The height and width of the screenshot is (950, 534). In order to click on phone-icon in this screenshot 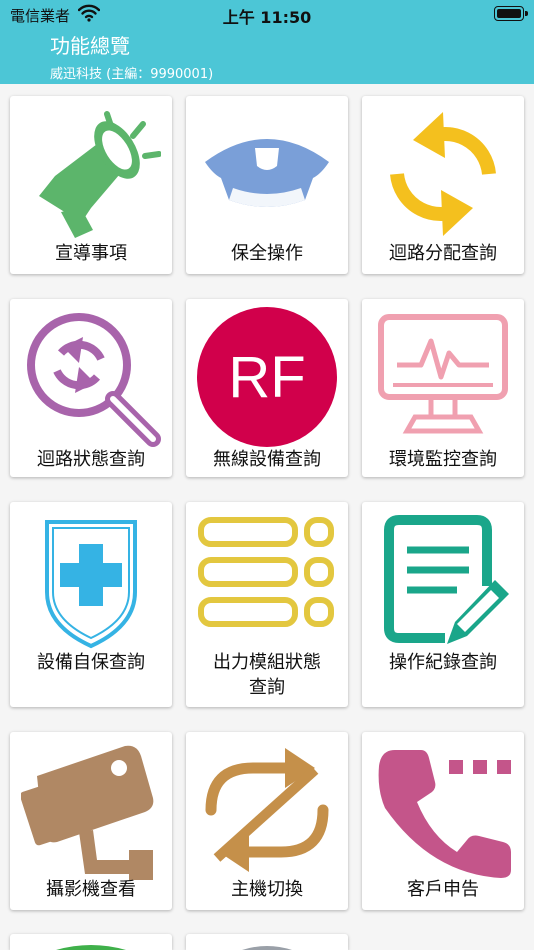, I will do `click(444, 814)`.